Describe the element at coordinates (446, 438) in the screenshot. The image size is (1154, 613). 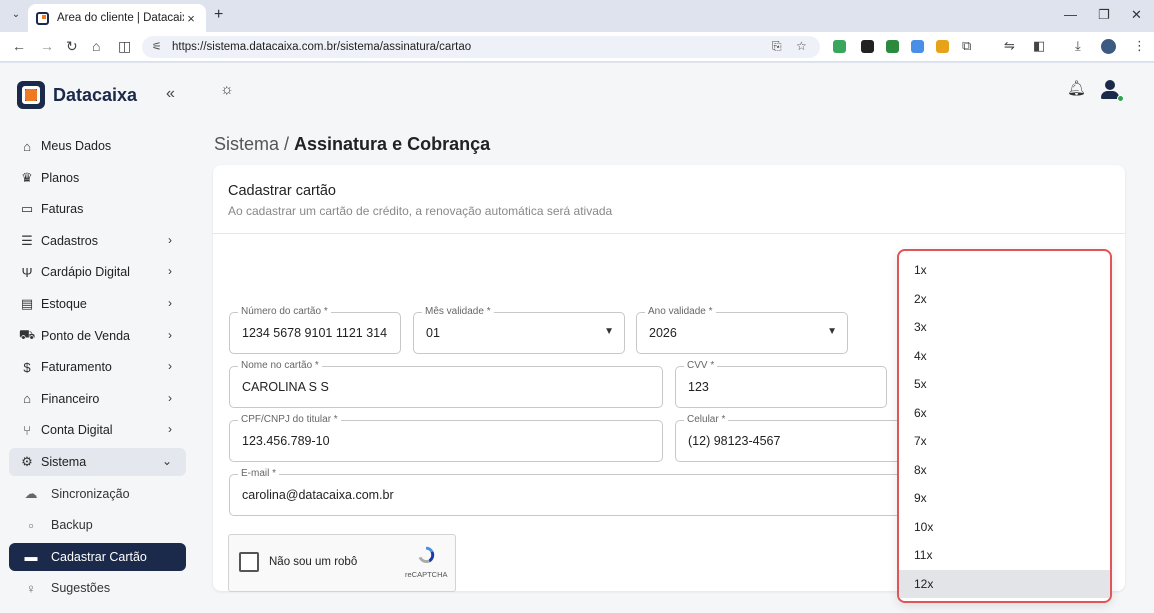
I see `cpf-field: CPF/CNPJ do titular * 123.456.789-10` at that location.